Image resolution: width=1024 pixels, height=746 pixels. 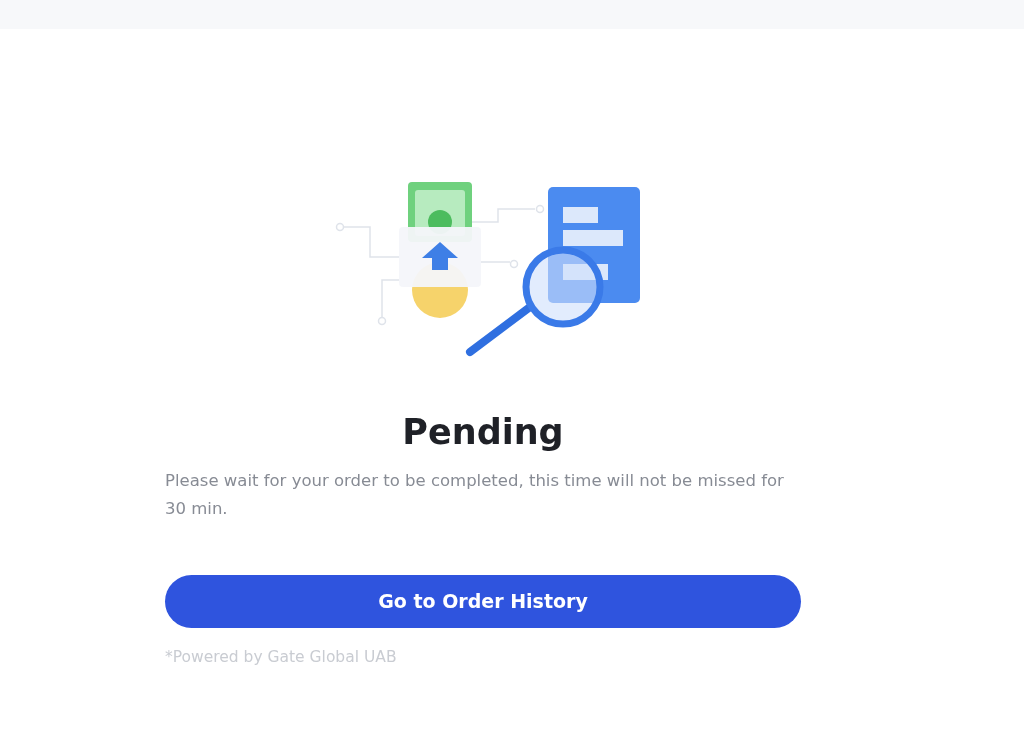 What do you see at coordinates (483, 601) in the screenshot?
I see `order-history-button: Go to Order History` at bounding box center [483, 601].